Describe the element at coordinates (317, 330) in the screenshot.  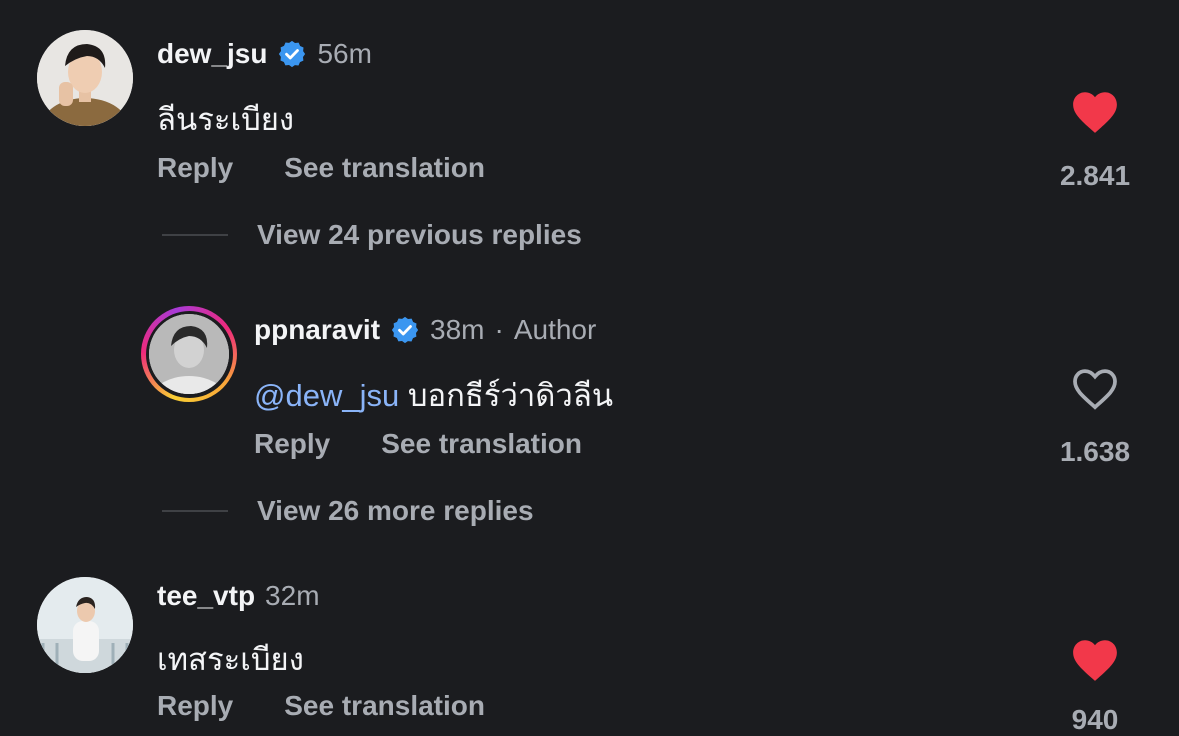
I see `reply-username: ppnaravit` at that location.